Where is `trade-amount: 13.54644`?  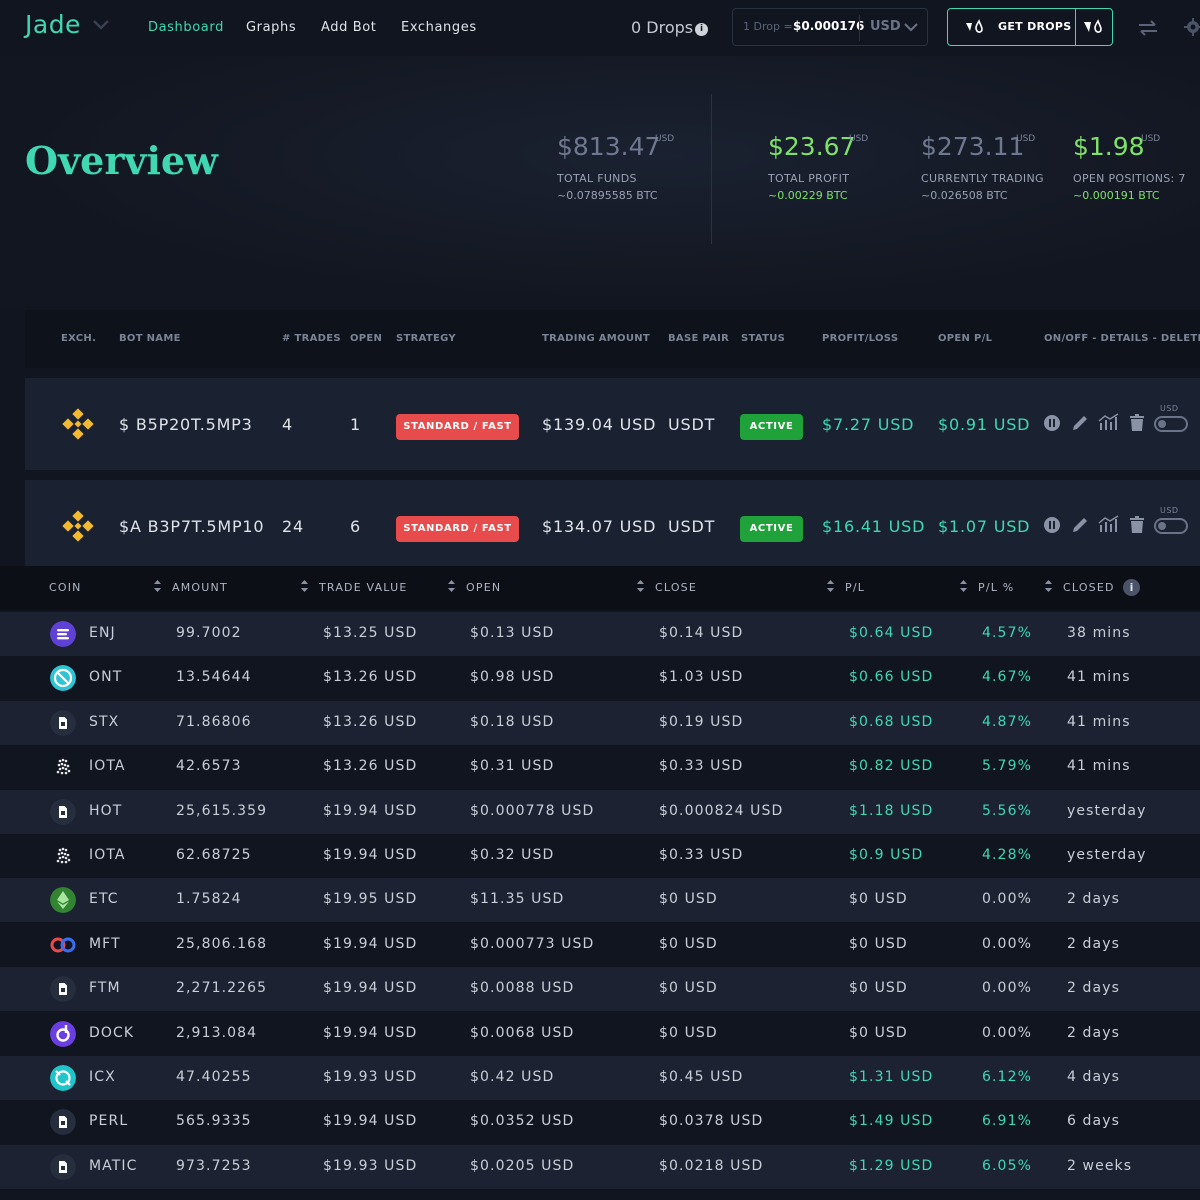 trade-amount: 13.54644 is located at coordinates (214, 677).